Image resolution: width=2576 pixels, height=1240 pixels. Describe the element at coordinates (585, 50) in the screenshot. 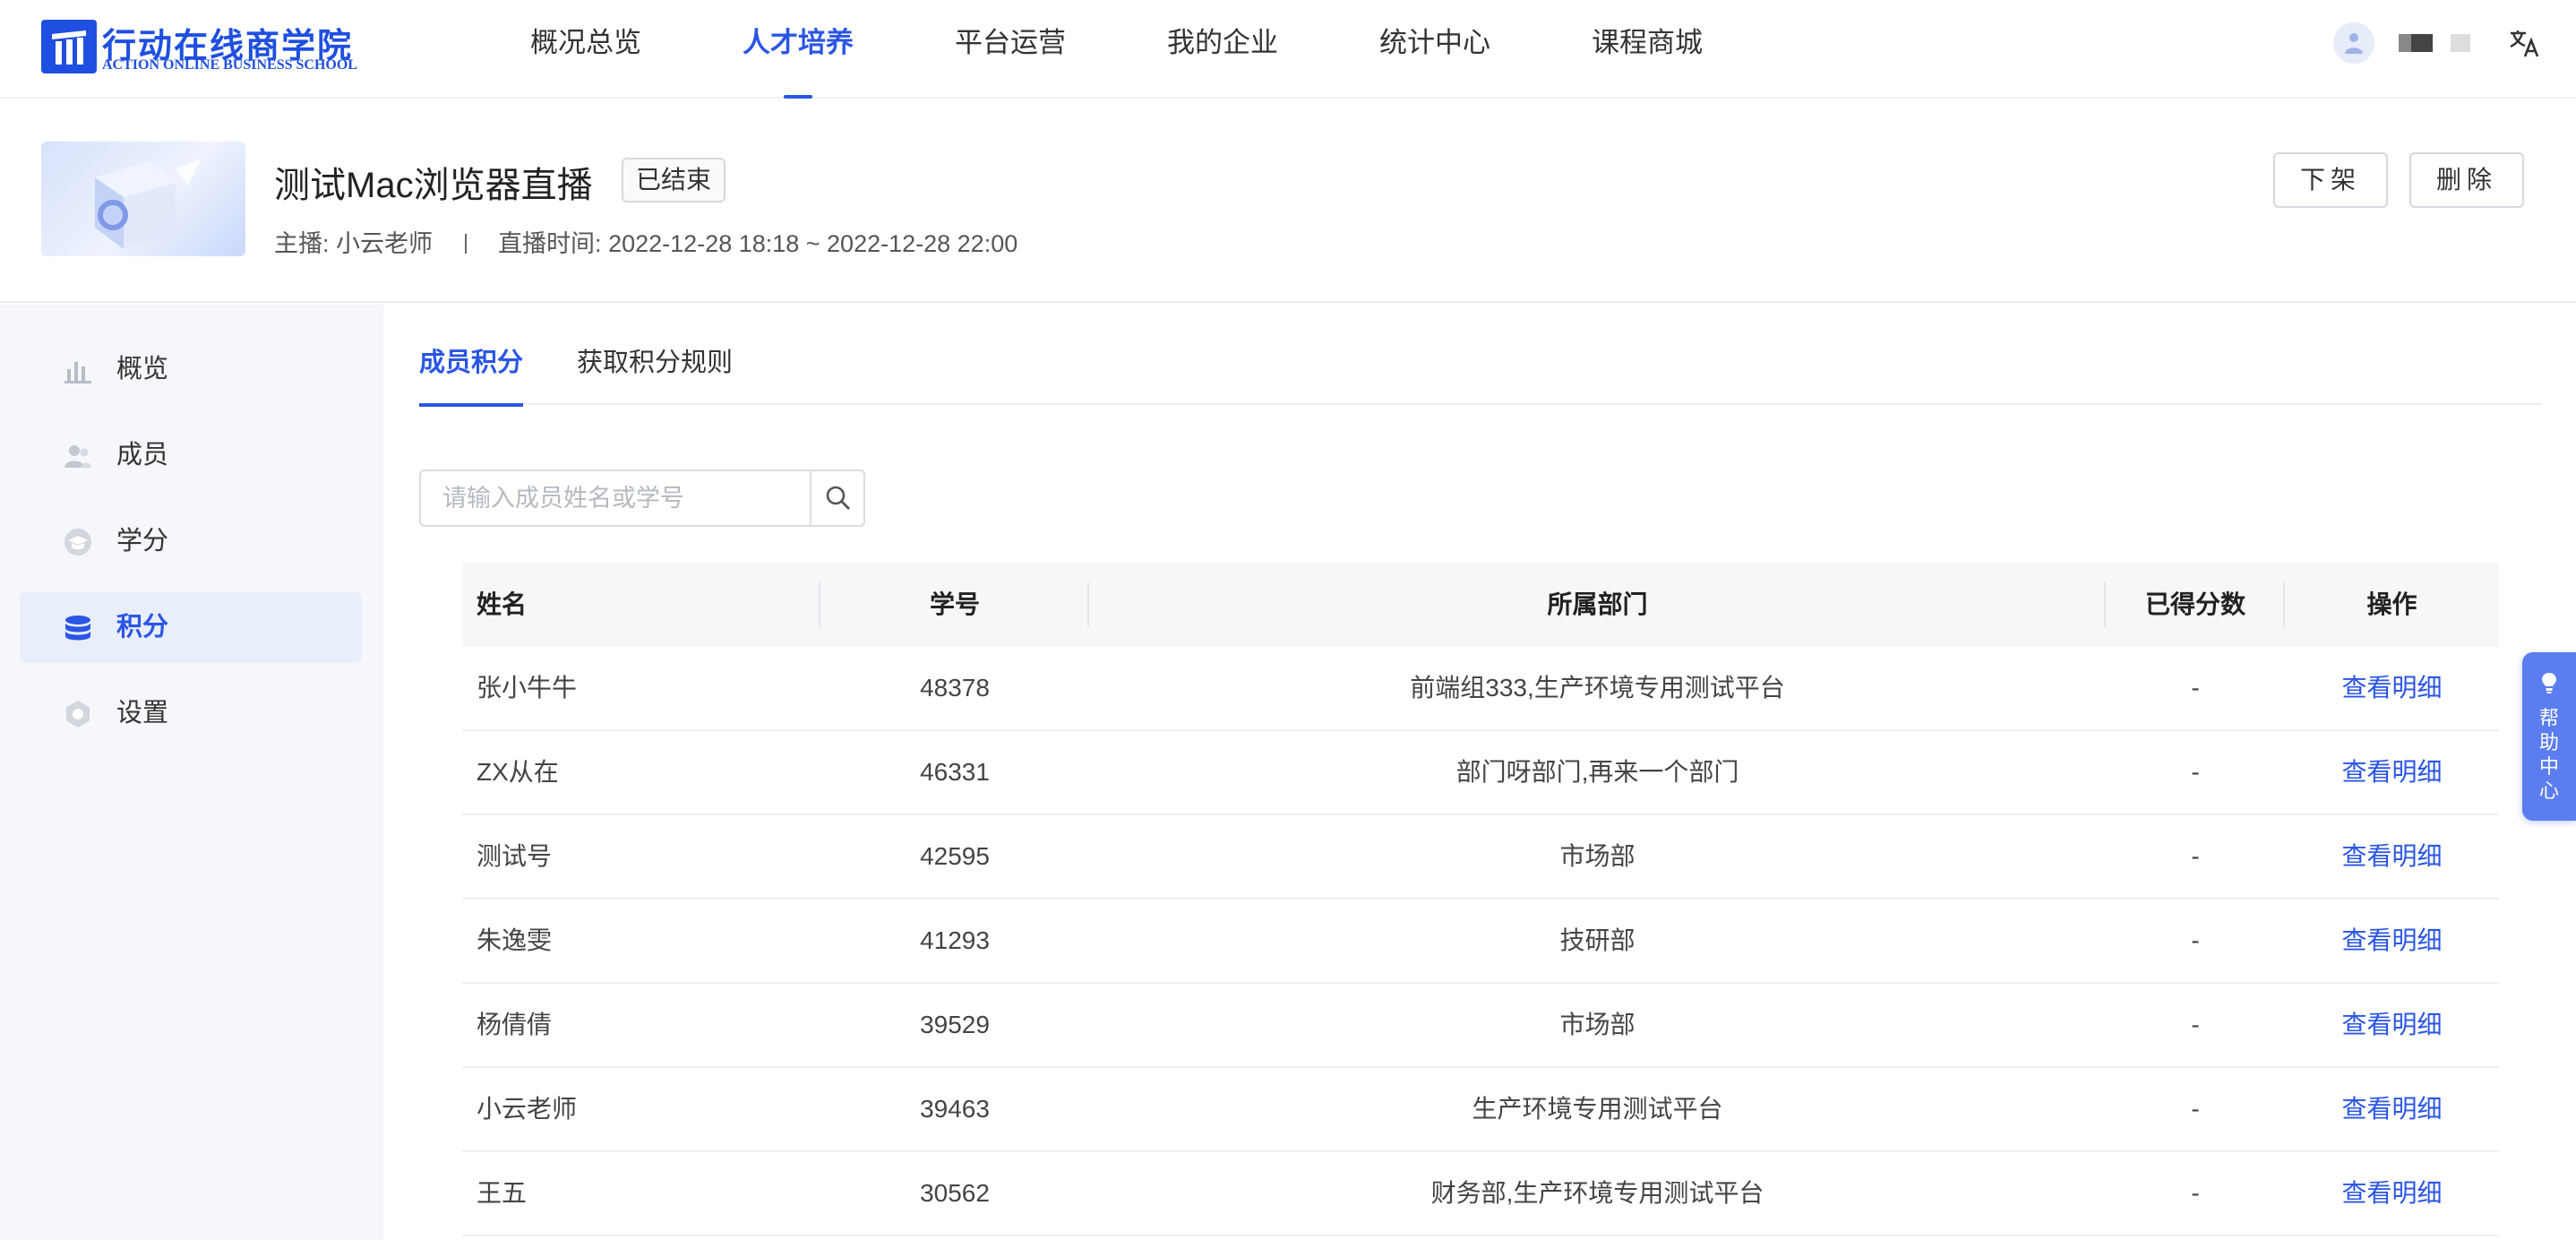

I see `nav-item-overview: 概况总览` at that location.